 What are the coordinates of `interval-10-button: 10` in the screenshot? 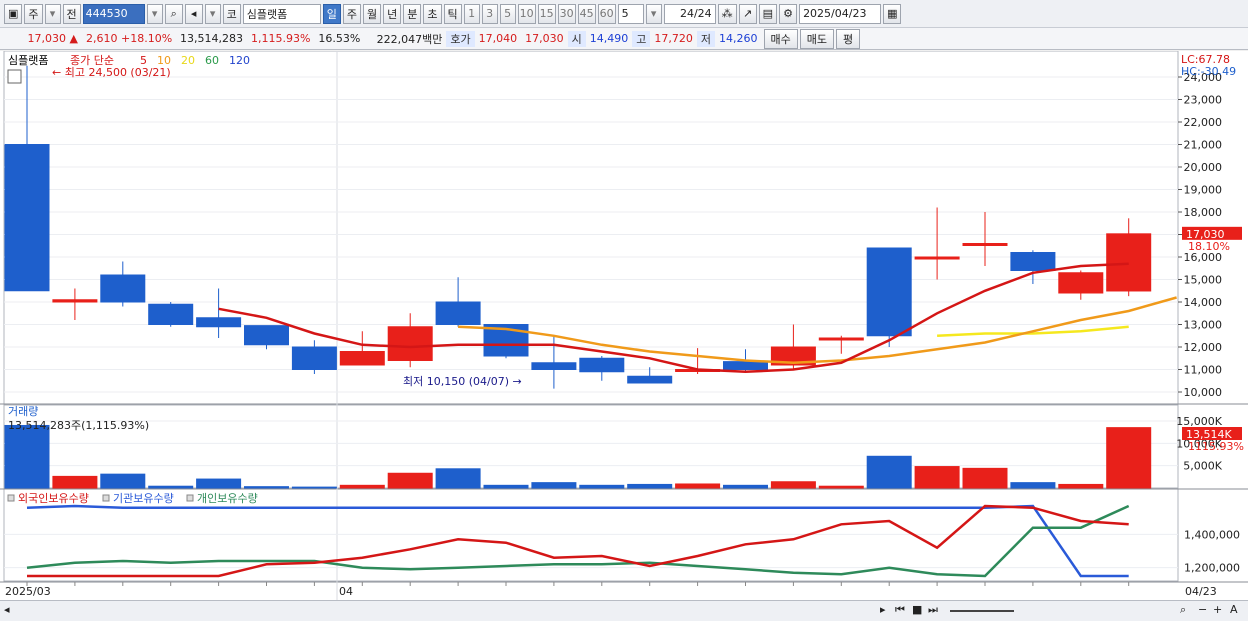 It's located at (526, 13).